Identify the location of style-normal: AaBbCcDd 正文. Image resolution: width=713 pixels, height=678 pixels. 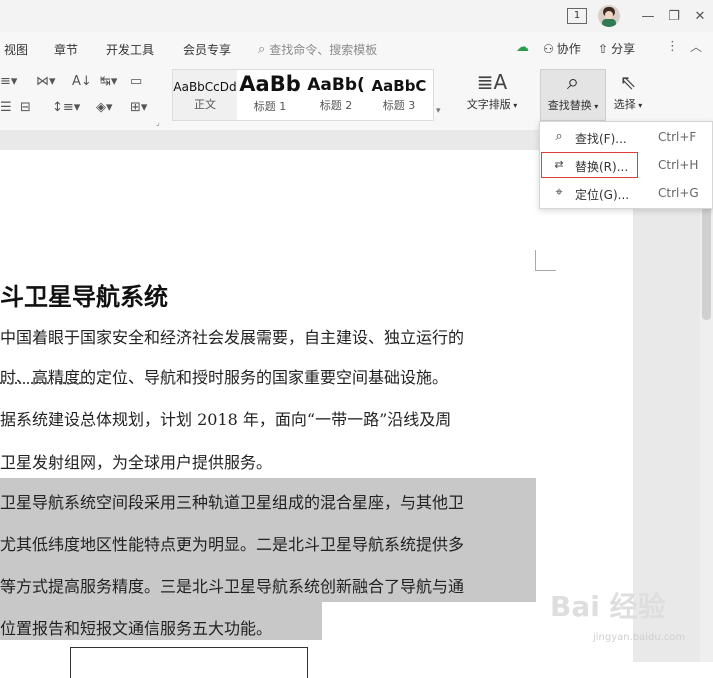
(205, 95).